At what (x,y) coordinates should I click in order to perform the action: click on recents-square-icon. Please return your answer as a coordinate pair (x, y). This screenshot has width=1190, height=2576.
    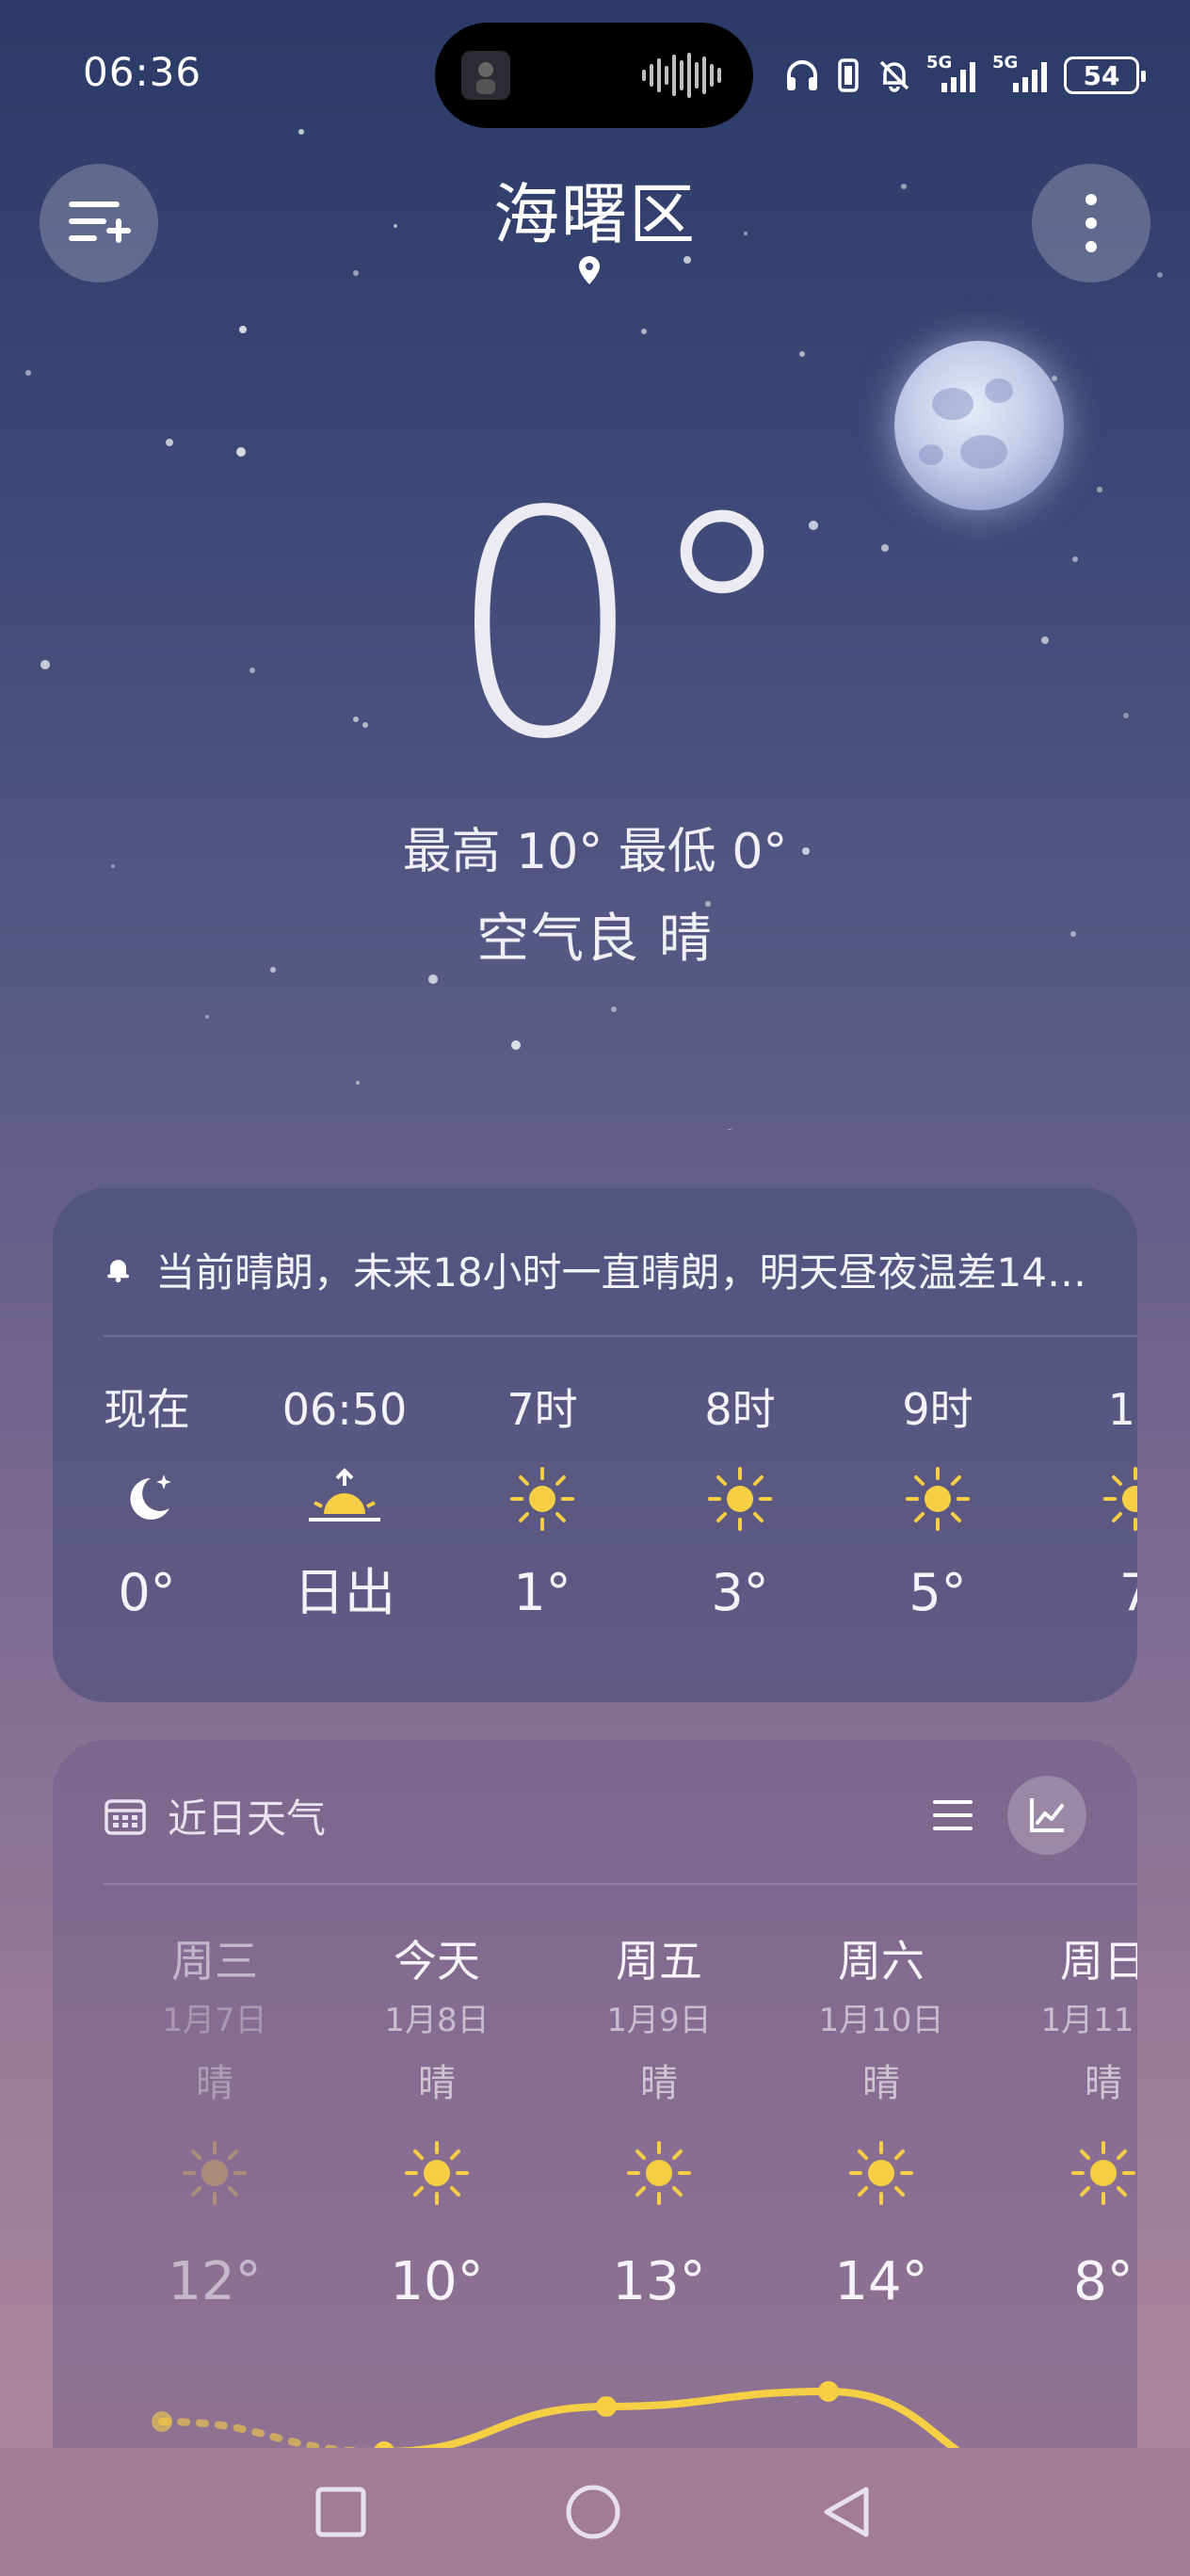
    Looking at the image, I should click on (340, 2512).